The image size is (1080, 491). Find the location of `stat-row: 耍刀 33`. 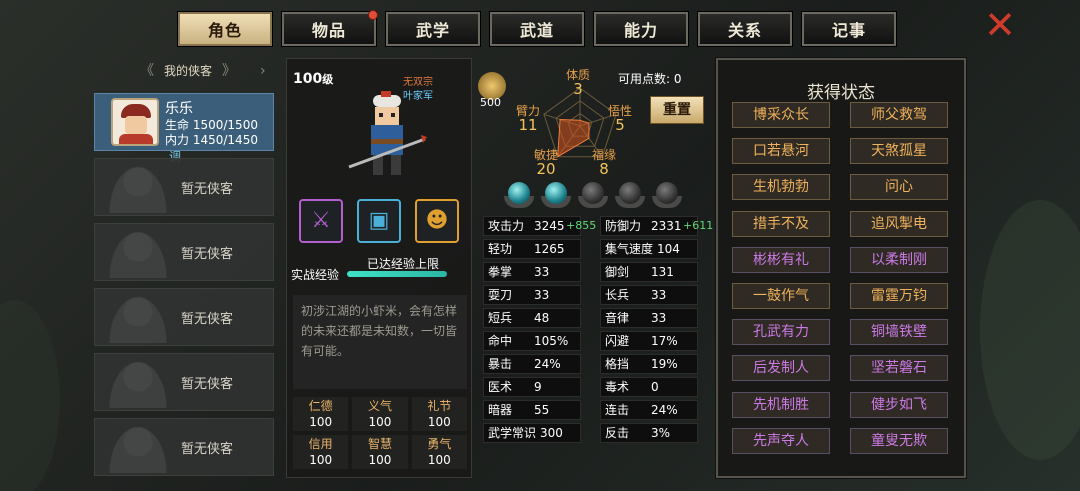

stat-row: 耍刀 33 is located at coordinates (532, 295).